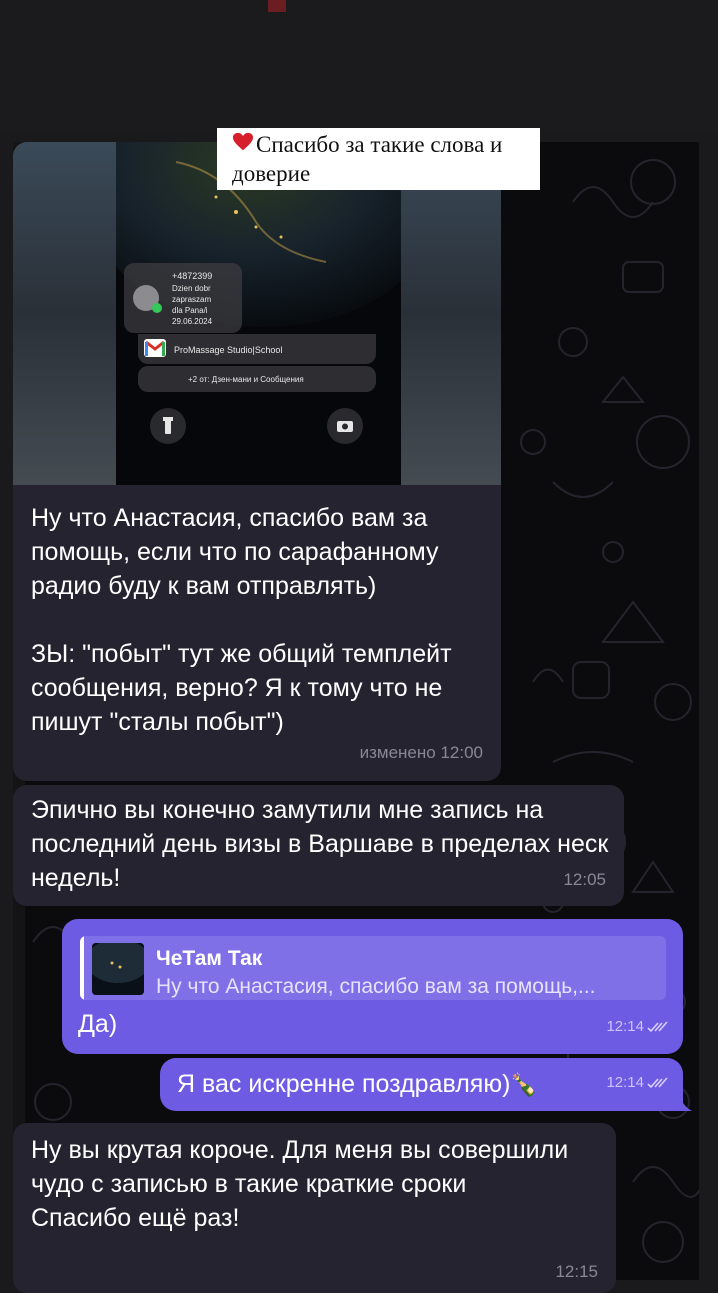  What do you see at coordinates (367, 159) in the screenshot?
I see `caption-text: Спасибо за такие слова и доверие` at bounding box center [367, 159].